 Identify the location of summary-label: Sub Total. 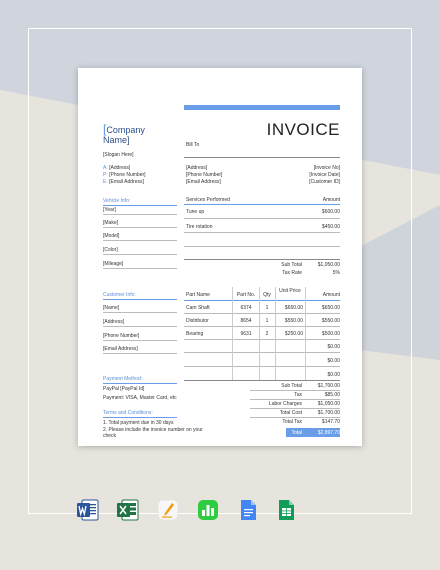
(291, 386).